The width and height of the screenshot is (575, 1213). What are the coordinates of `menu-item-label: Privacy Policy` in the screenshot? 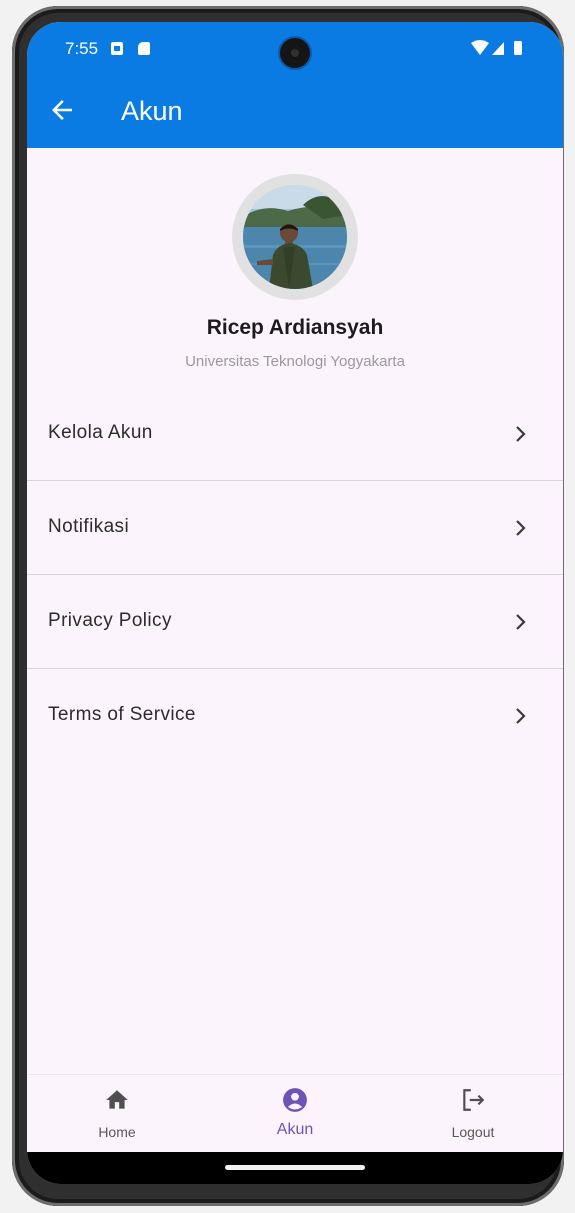 It's located at (110, 620).